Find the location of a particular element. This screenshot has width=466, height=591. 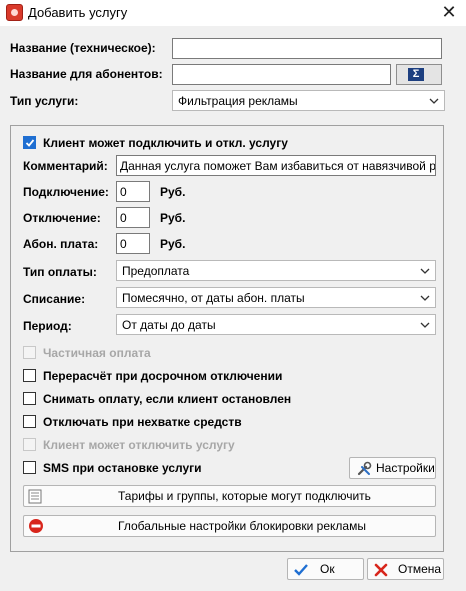

subscriber-name-label: Название для абонентов: is located at coordinates (86, 74).